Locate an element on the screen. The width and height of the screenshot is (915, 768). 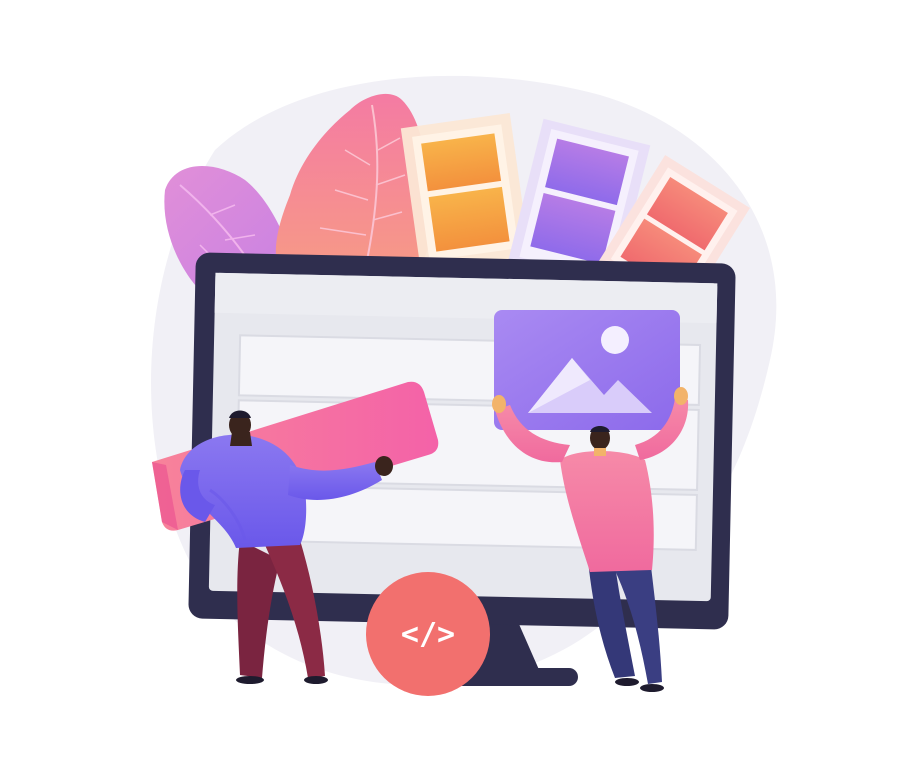
code-badge-text: </> is located at coordinates (428, 634).